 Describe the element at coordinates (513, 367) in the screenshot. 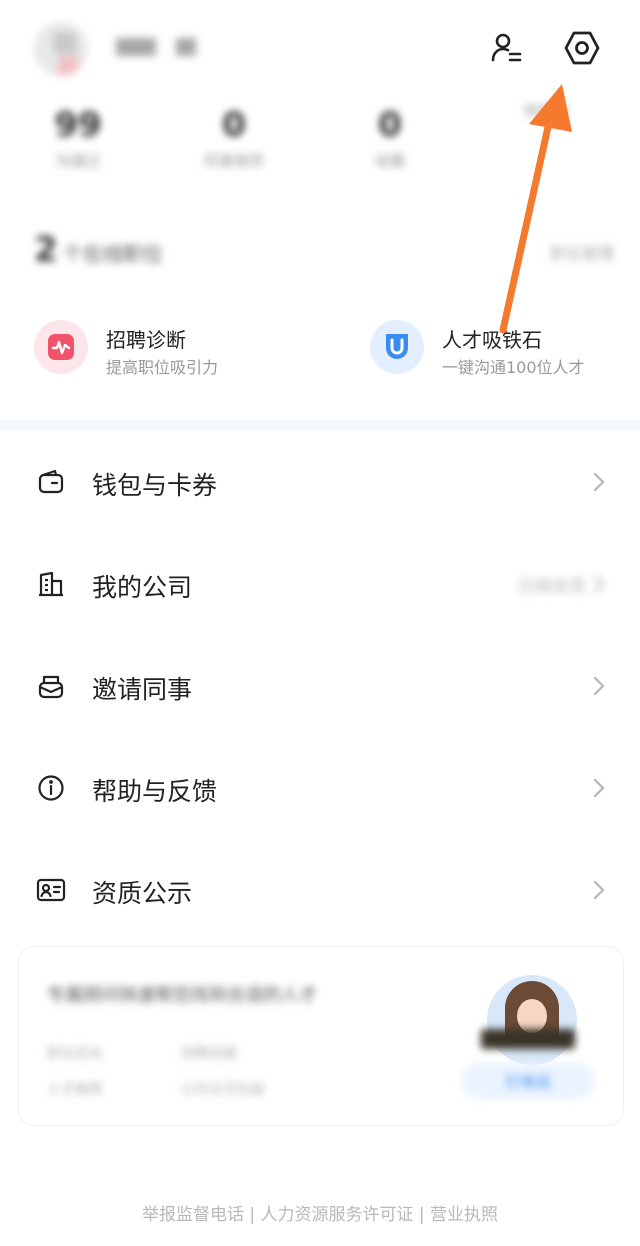

I see `feature-subtitle: 一键沟通100位人才` at that location.